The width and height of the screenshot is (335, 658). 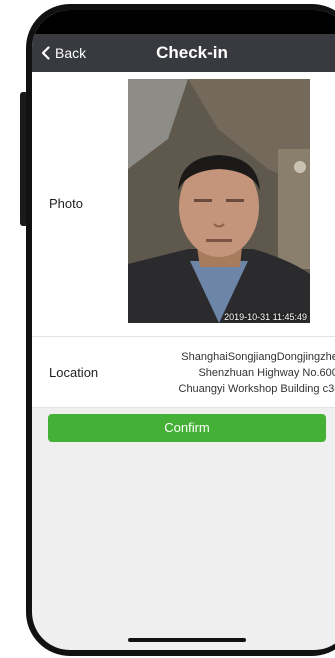 I want to click on nav-bar: Back Check-in, so click(x=183, y=53).